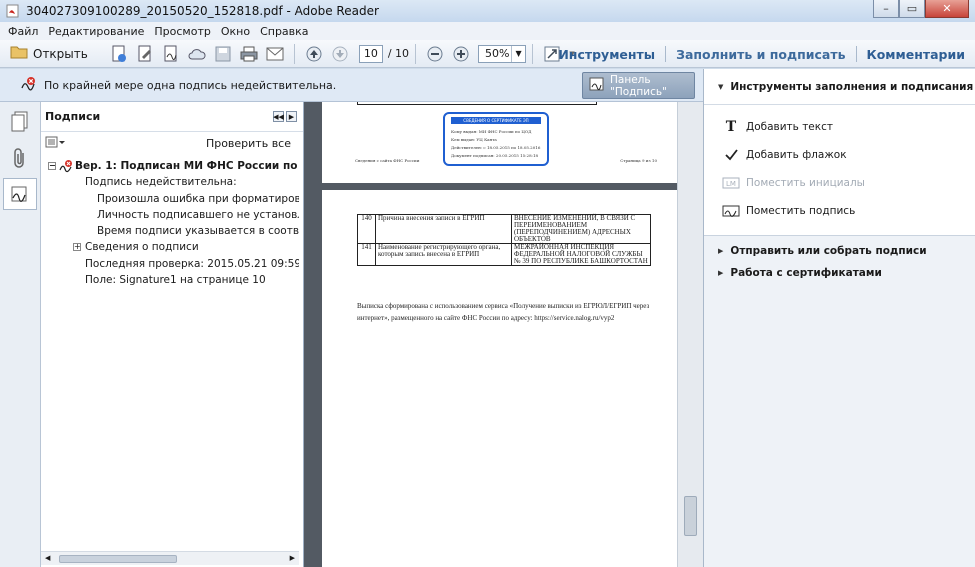 The width and height of the screenshot is (975, 567). I want to click on panel-nav: ◀◀ ▶, so click(284, 116).